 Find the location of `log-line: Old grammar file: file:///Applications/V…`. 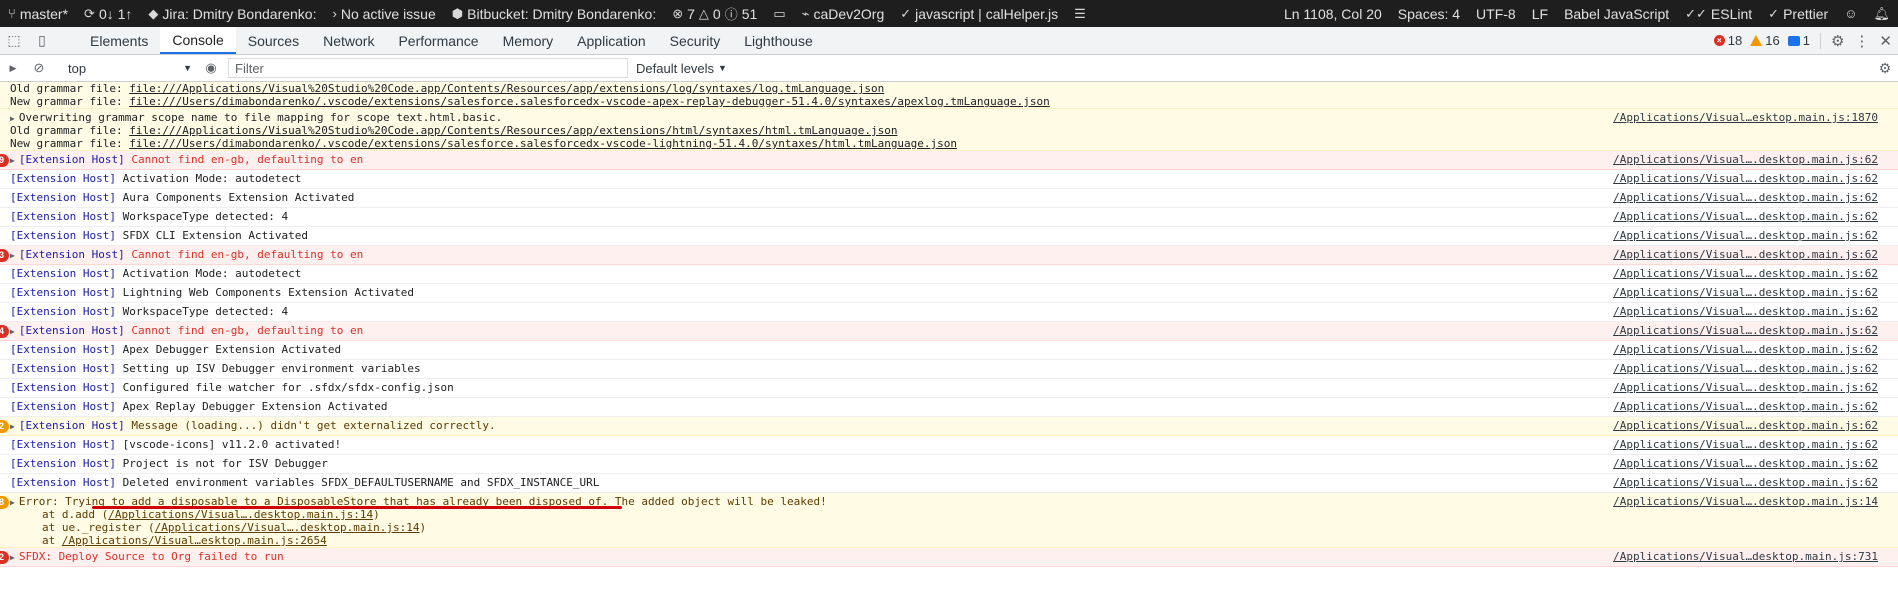

log-line: Old grammar file: file:///Applications/V… is located at coordinates (447, 88).